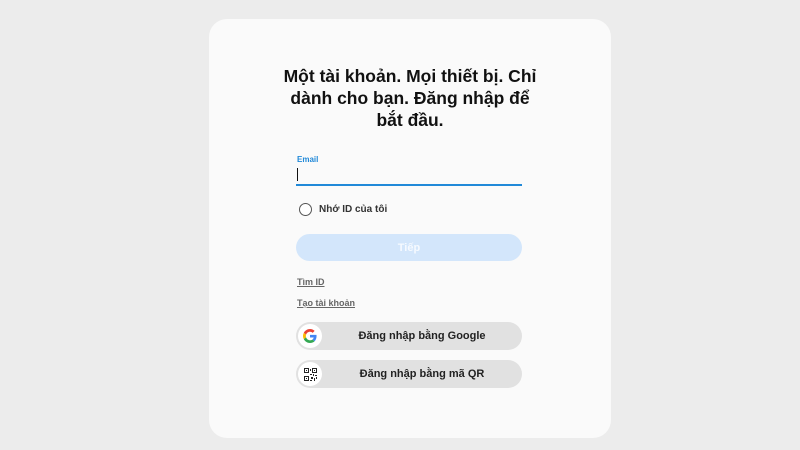  Describe the element at coordinates (308, 159) in the screenshot. I see `email-label: Email` at that location.